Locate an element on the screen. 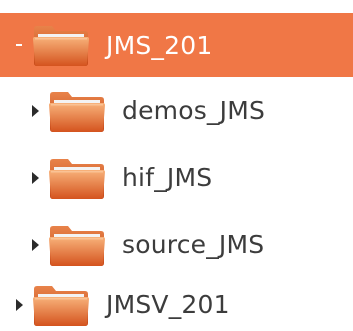 Image resolution: width=353 pixels, height=331 pixels. expander-collapse-icon is located at coordinates (19, 45).